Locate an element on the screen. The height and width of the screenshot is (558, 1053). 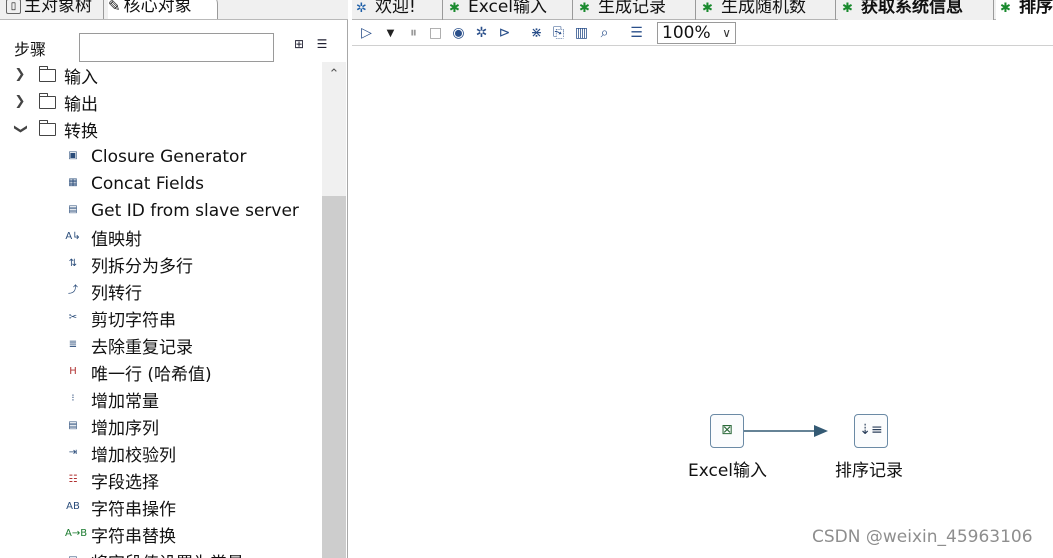
impact-icon: ⎘ is located at coordinates (558, 33).